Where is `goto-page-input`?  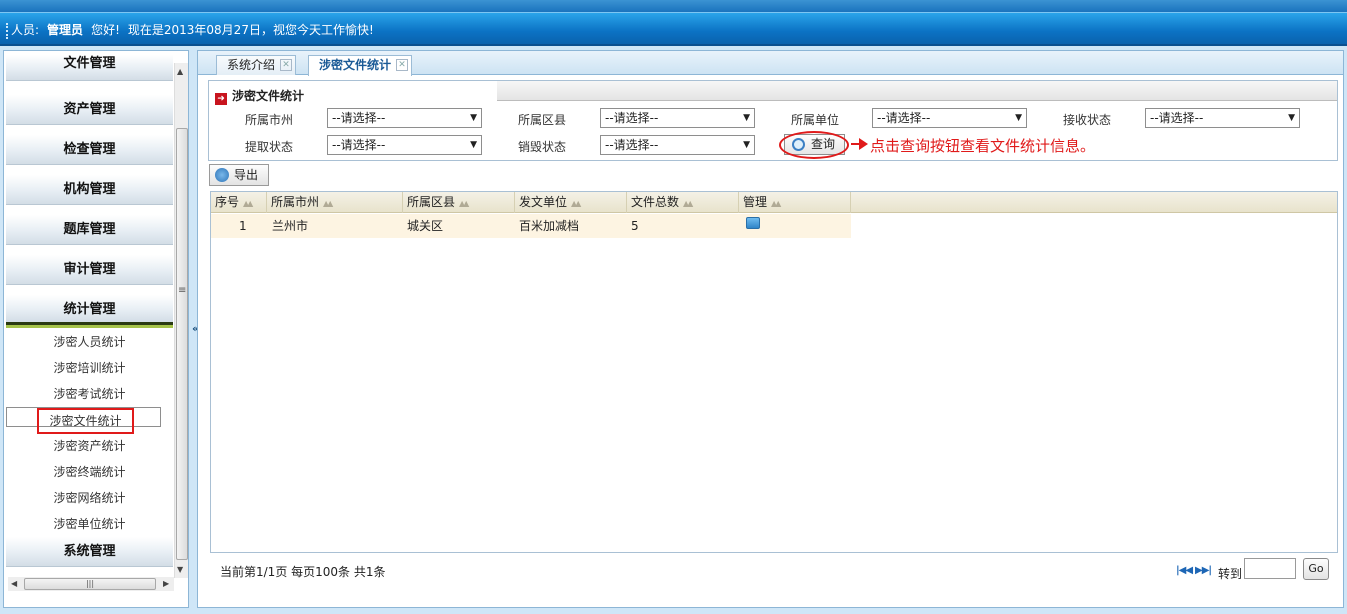
goto-page-input is located at coordinates (1270, 568).